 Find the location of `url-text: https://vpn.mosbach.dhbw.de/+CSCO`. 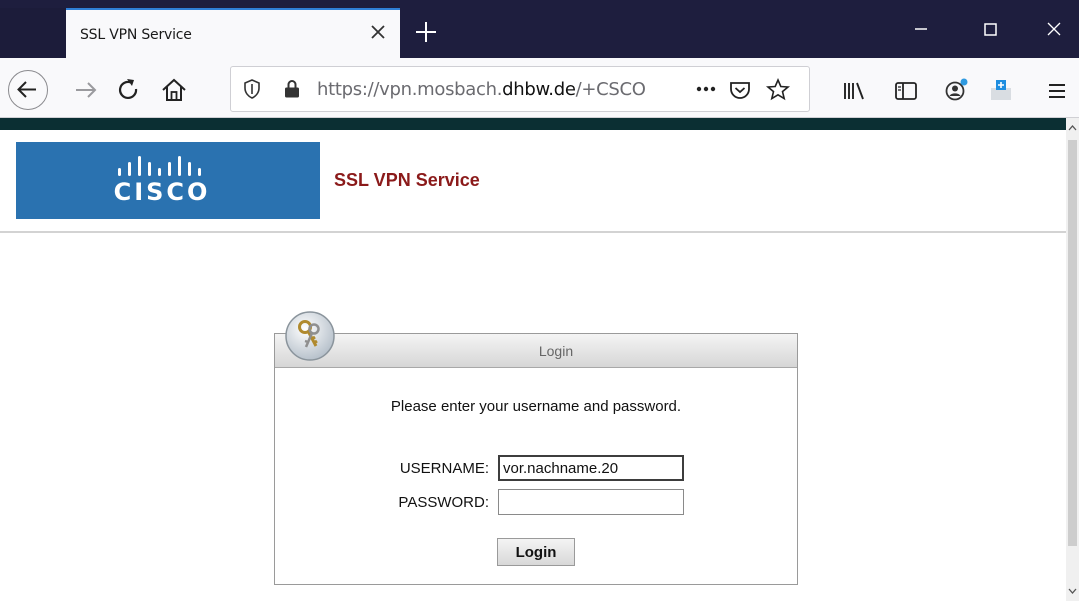

url-text: https://vpn.mosbach.dhbw.de/+CSCO is located at coordinates (503, 90).